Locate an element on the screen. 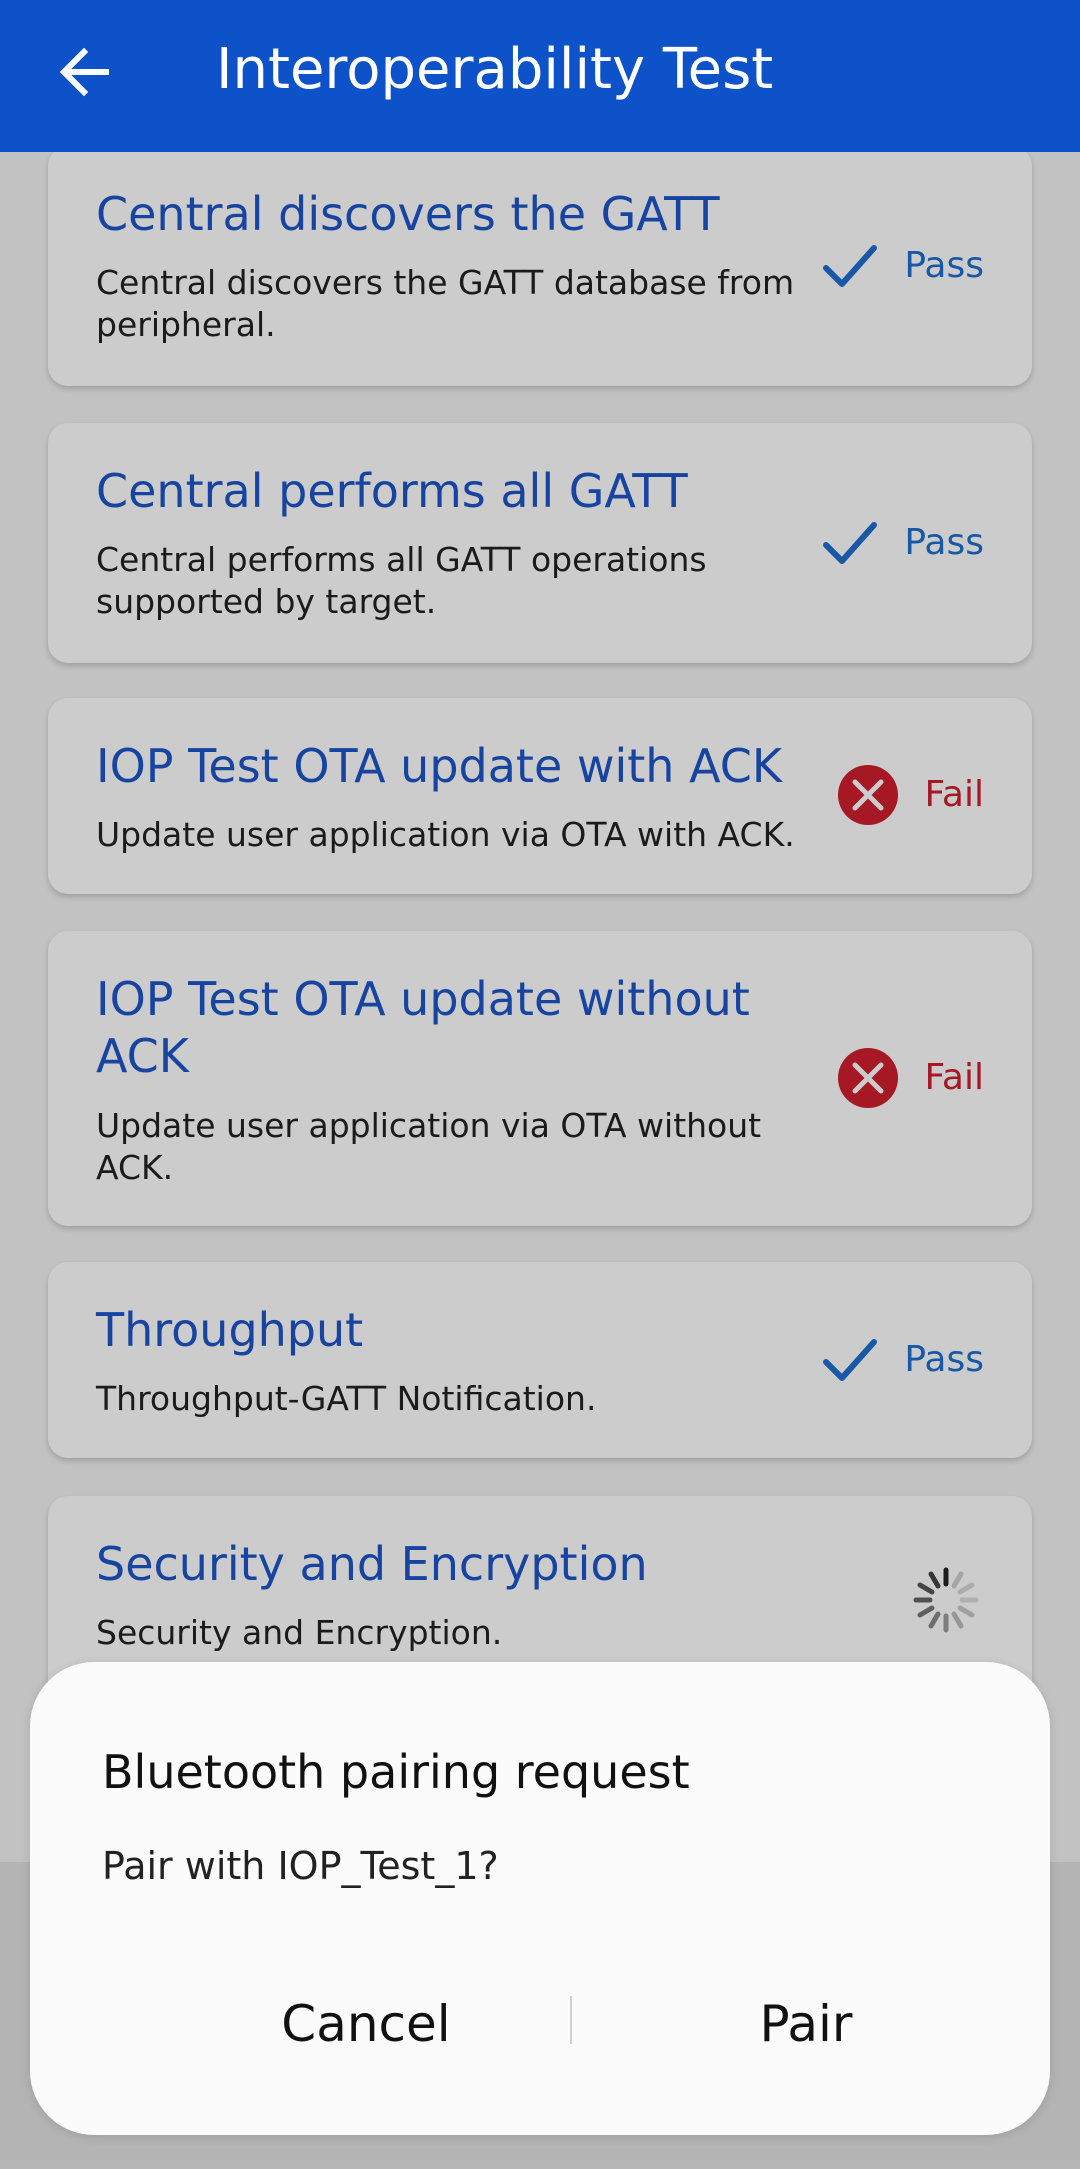 The height and width of the screenshot is (2169, 1080). cancel-button: Cancel is located at coordinates (366, 2024).